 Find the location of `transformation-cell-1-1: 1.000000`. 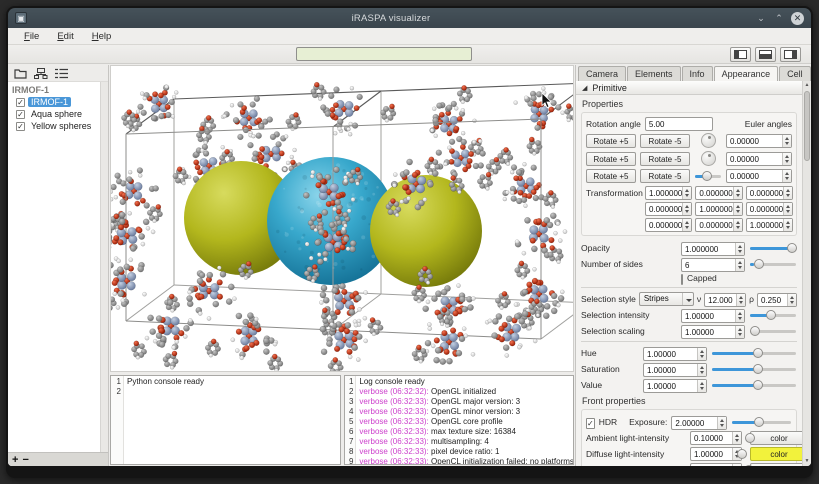

transformation-cell-1-1: 1.000000 is located at coordinates (719, 209).